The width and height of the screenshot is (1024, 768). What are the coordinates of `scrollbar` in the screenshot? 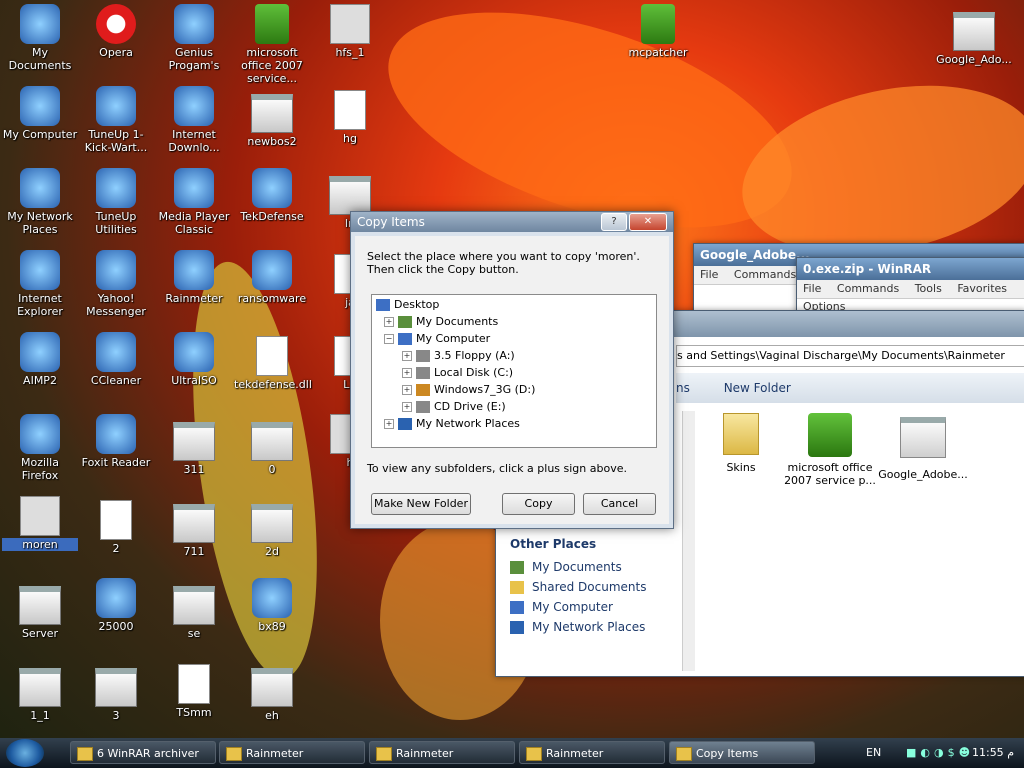 It's located at (688, 541).